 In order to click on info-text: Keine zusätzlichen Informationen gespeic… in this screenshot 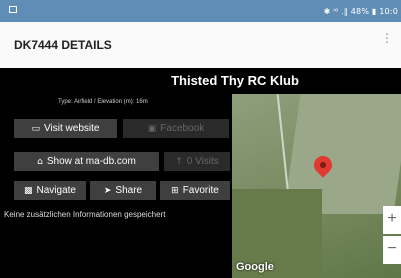, I will do `click(85, 214)`.